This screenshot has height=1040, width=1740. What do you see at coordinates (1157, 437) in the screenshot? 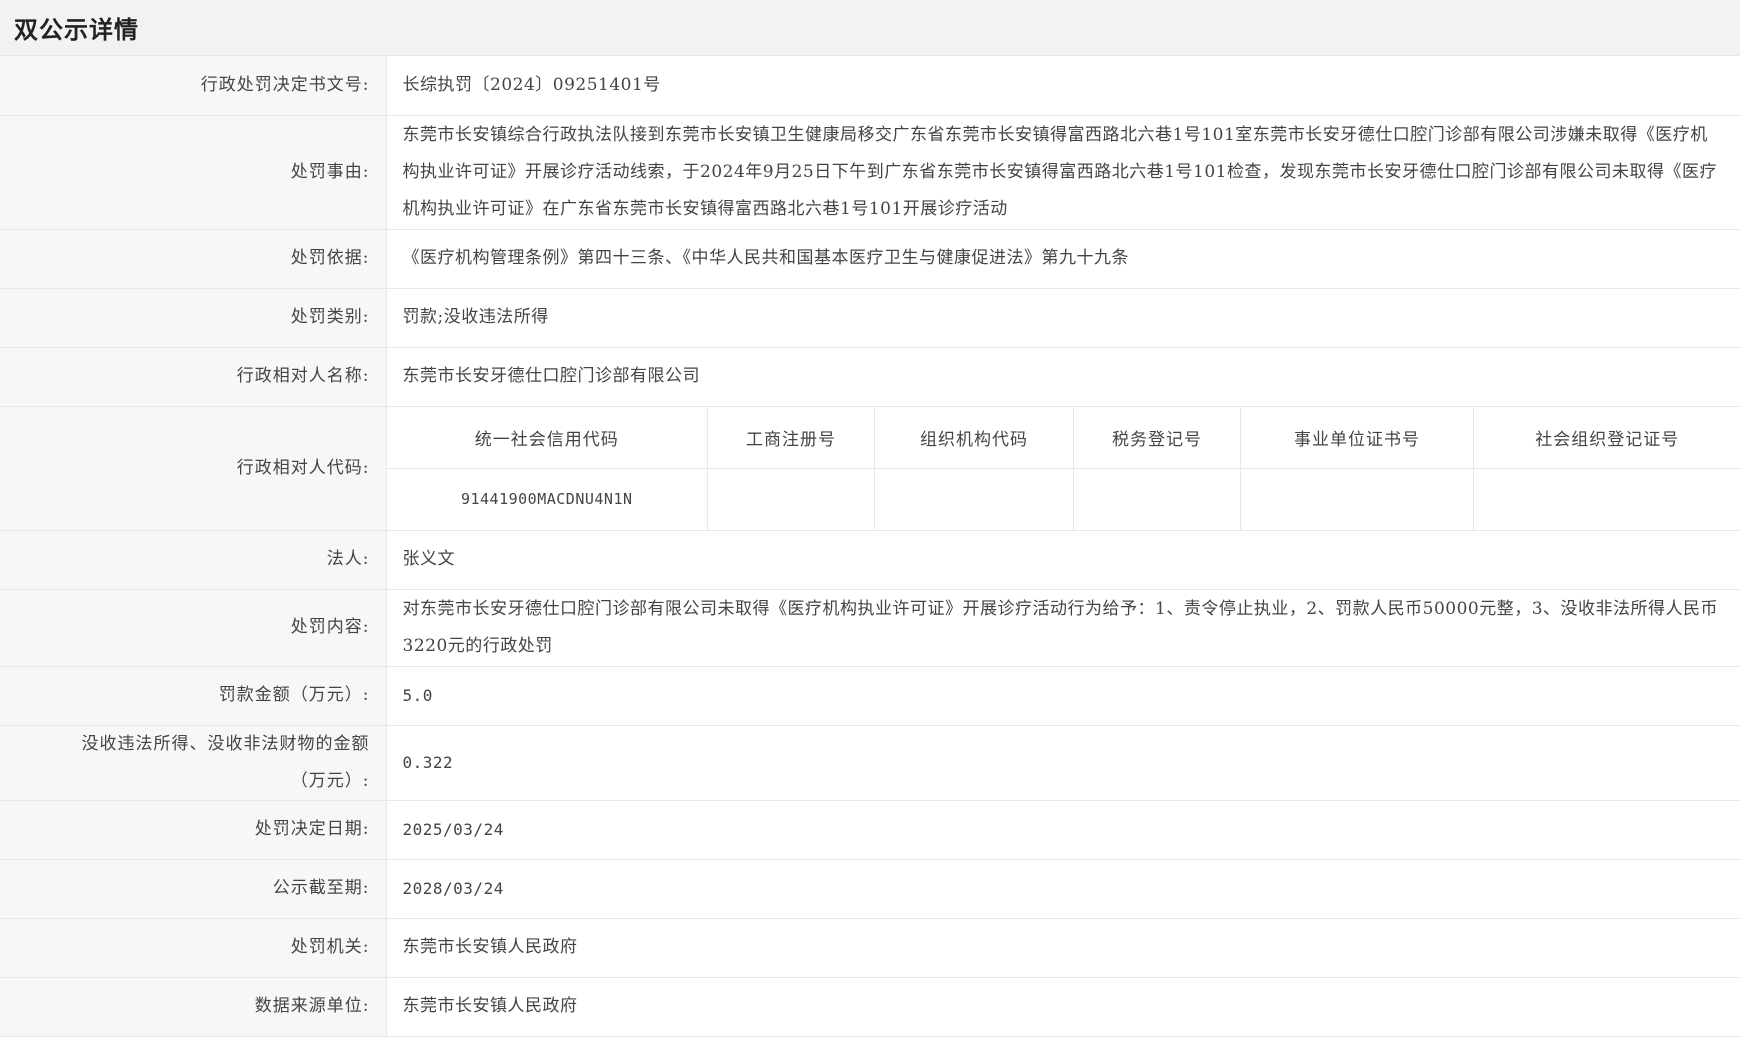
I see `code-col-tax: 税务登记号` at bounding box center [1157, 437].